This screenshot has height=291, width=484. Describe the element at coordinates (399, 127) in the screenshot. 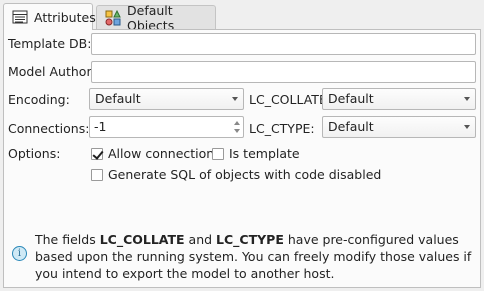

I see `lc-ctype-select: Default` at that location.